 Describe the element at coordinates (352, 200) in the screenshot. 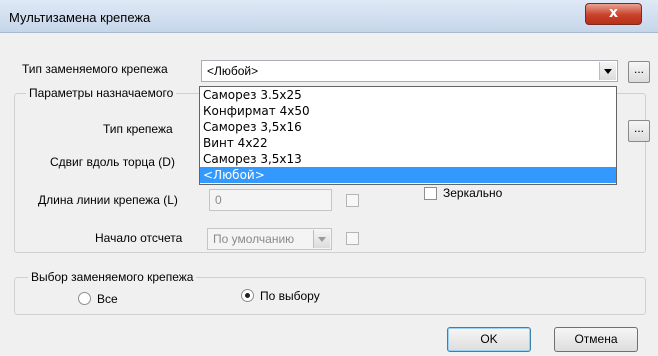

I see `length-checkbox` at that location.